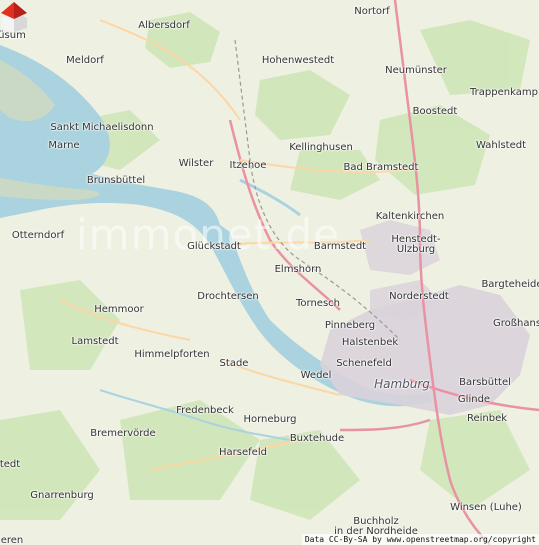 Image resolution: width=539 pixels, height=545 pixels. I want to click on place-label: Glinde, so click(474, 399).